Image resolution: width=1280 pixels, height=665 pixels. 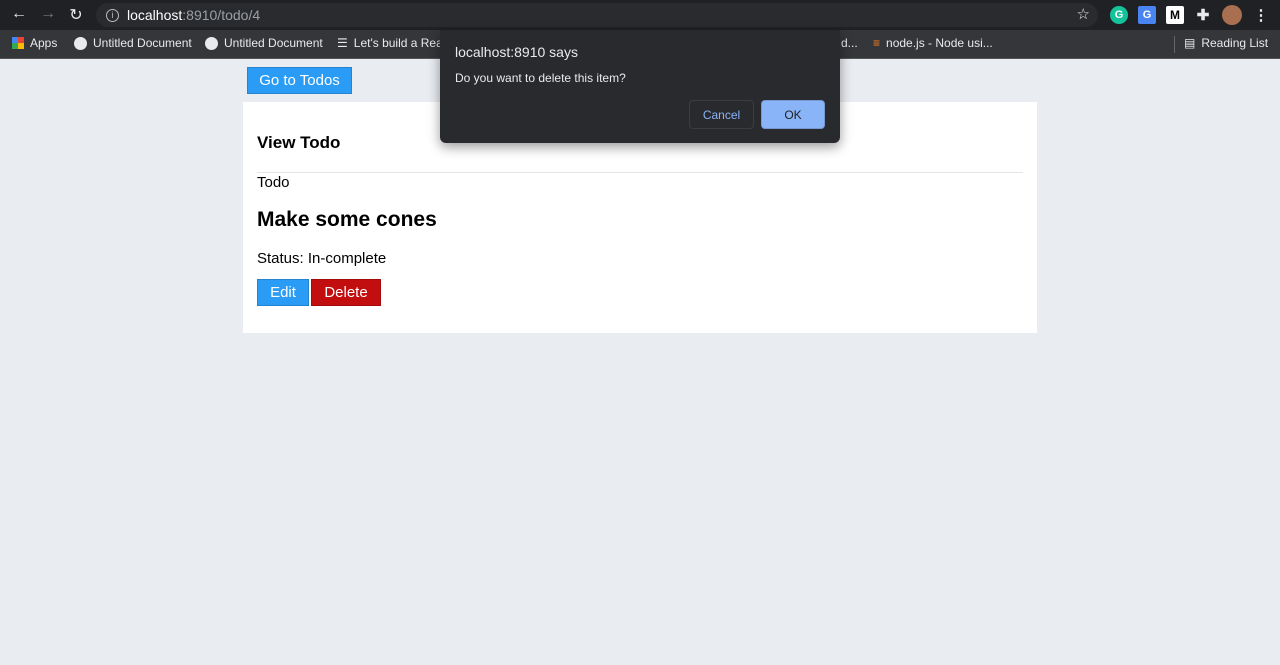 I want to click on profile-avatar, so click(x=1232, y=15).